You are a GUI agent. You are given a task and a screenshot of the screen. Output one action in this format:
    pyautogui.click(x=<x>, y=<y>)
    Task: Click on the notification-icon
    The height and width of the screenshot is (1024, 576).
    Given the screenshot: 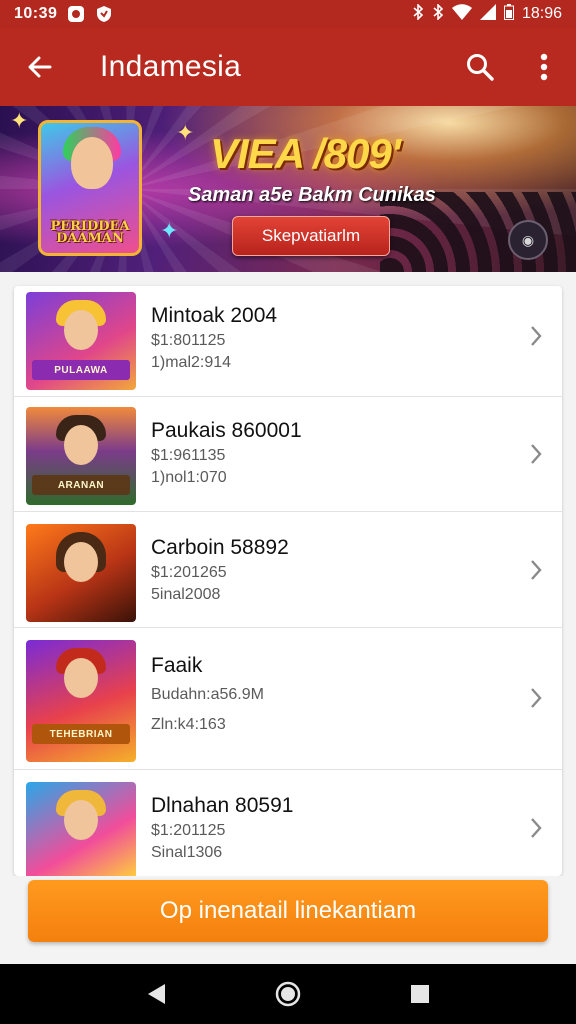 What is the action you would take?
    pyautogui.click(x=76, y=14)
    